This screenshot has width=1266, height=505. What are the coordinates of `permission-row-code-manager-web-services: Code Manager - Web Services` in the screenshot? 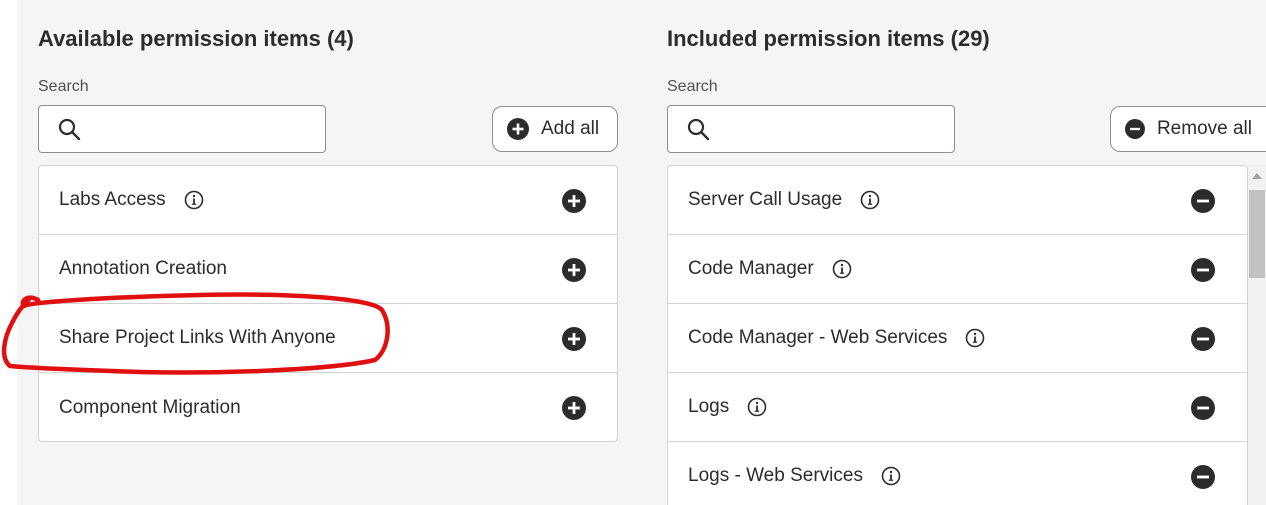 It's located at (957, 338).